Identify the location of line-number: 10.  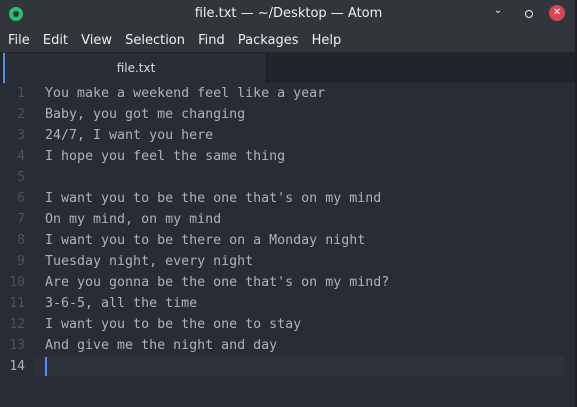
(17, 282).